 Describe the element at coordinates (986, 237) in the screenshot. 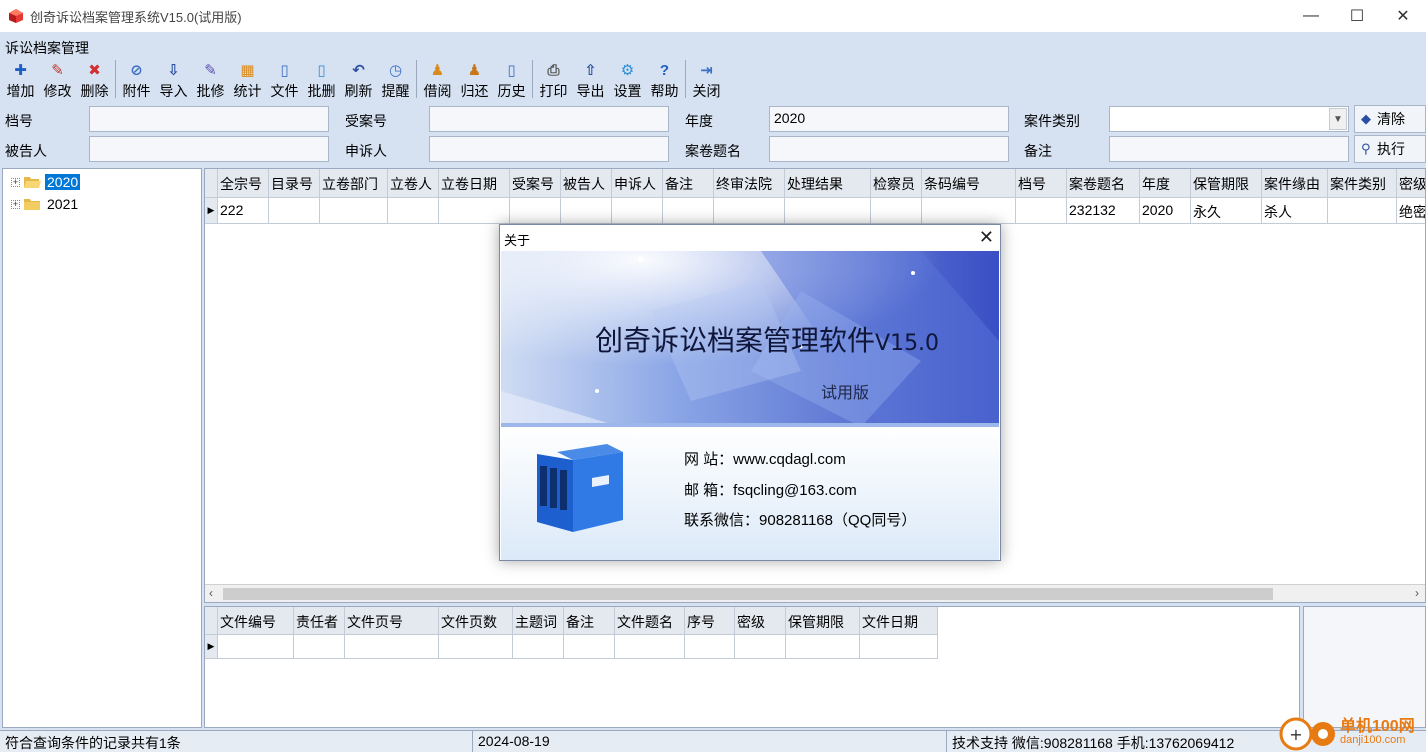

I see `dialog-close-icon: ✕` at that location.